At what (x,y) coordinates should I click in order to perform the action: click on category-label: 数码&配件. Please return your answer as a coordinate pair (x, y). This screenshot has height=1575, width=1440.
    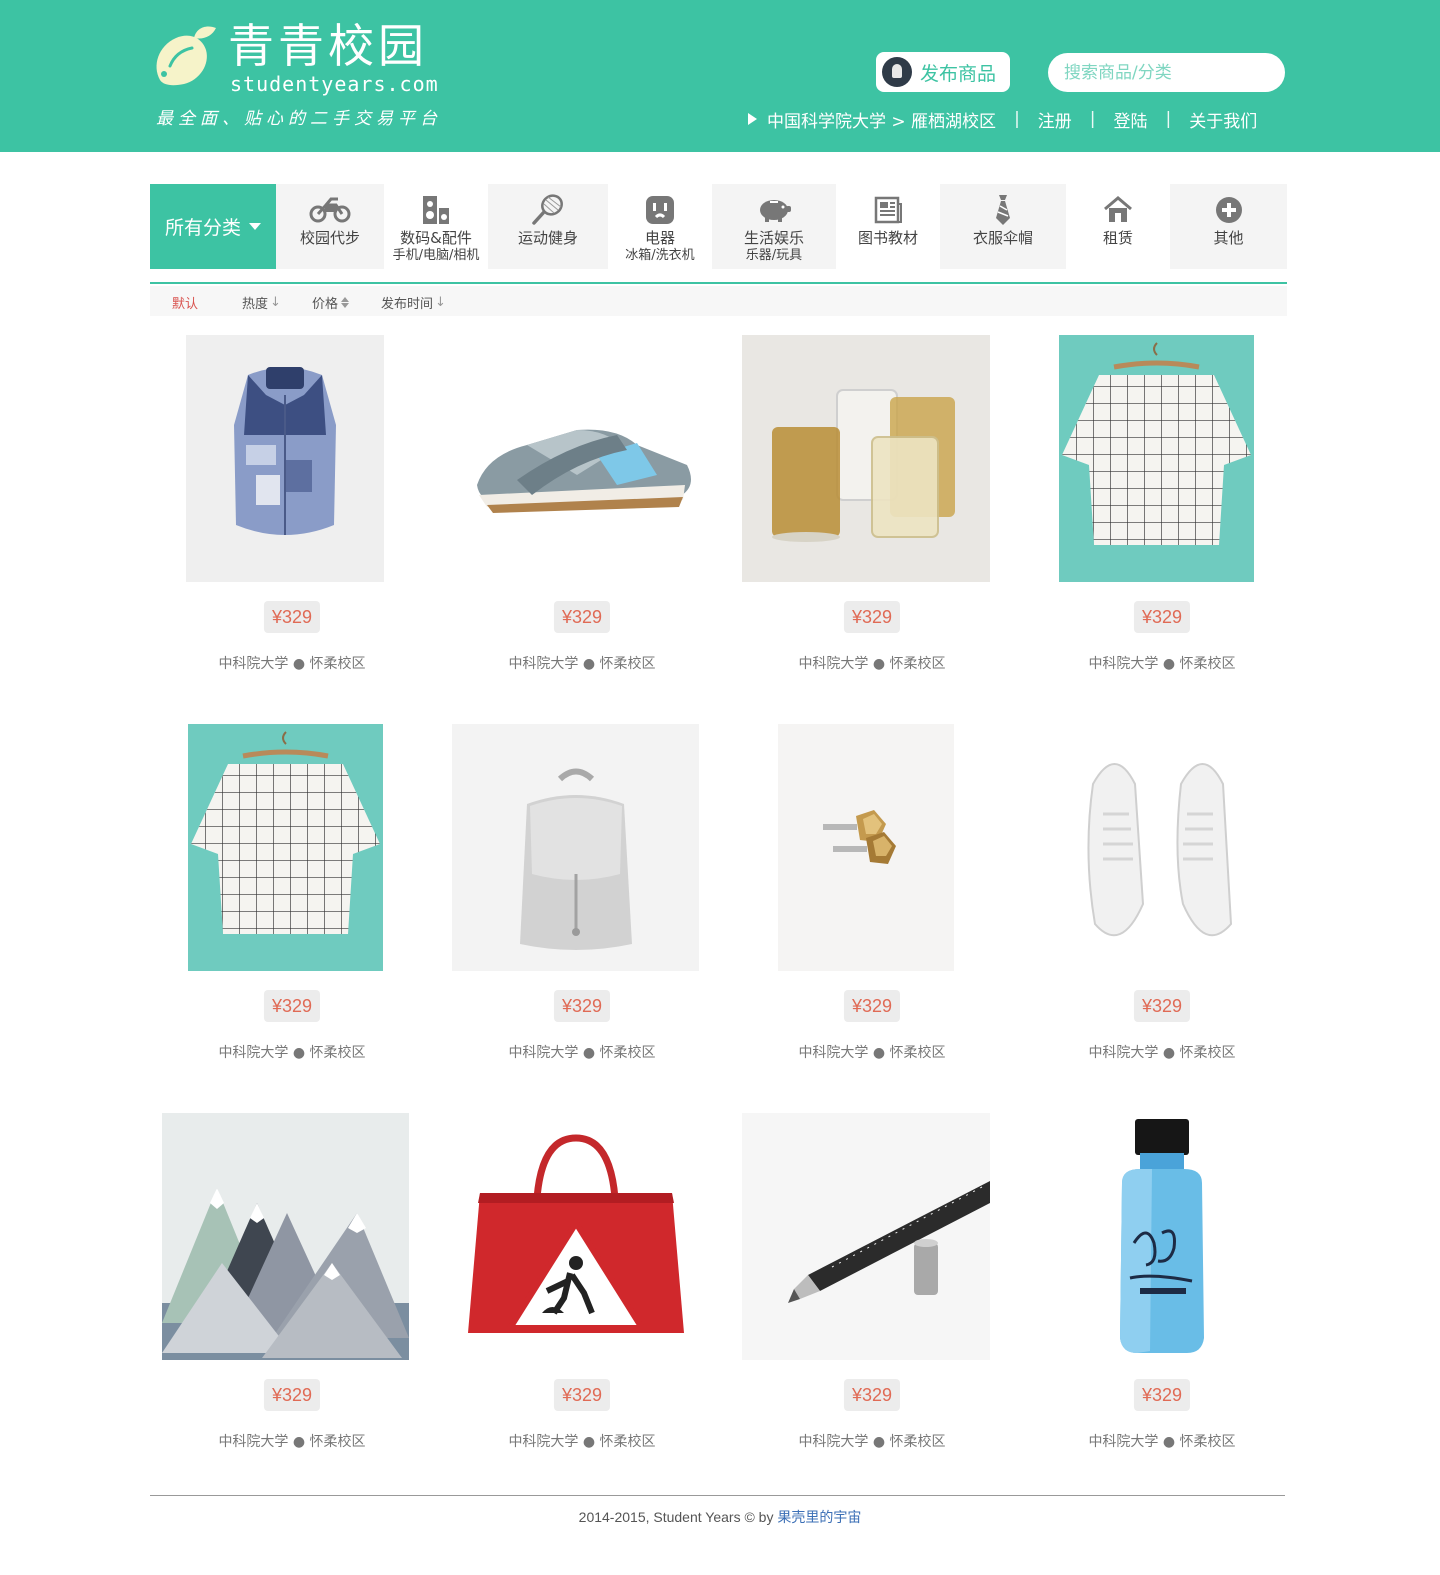
    Looking at the image, I should click on (436, 238).